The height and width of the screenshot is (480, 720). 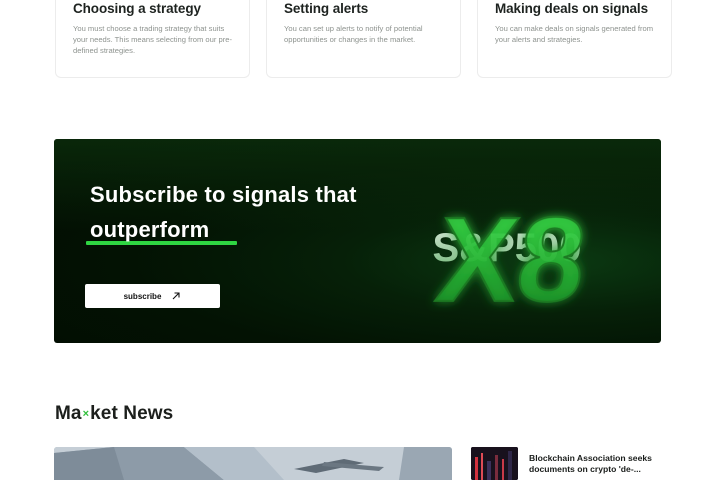 I want to click on market-news-heading: Ma×ket News, so click(x=114, y=414).